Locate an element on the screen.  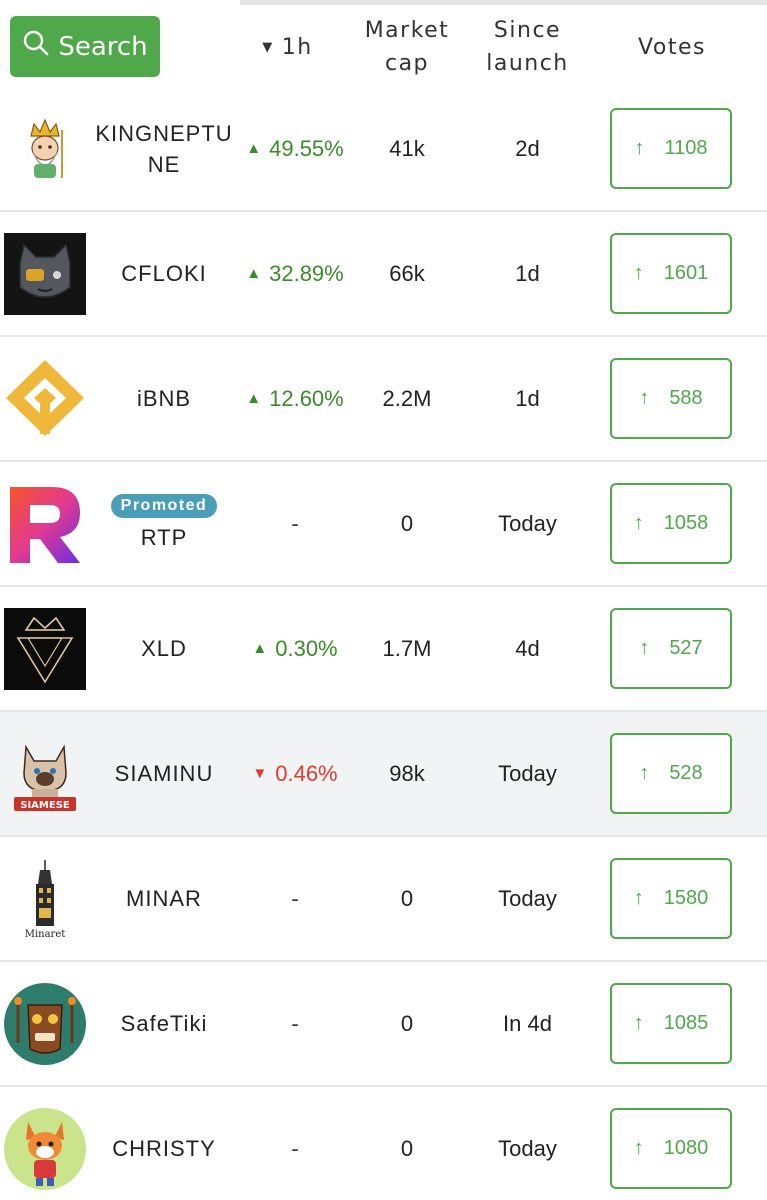
coin-name: iBNB is located at coordinates (164, 398).